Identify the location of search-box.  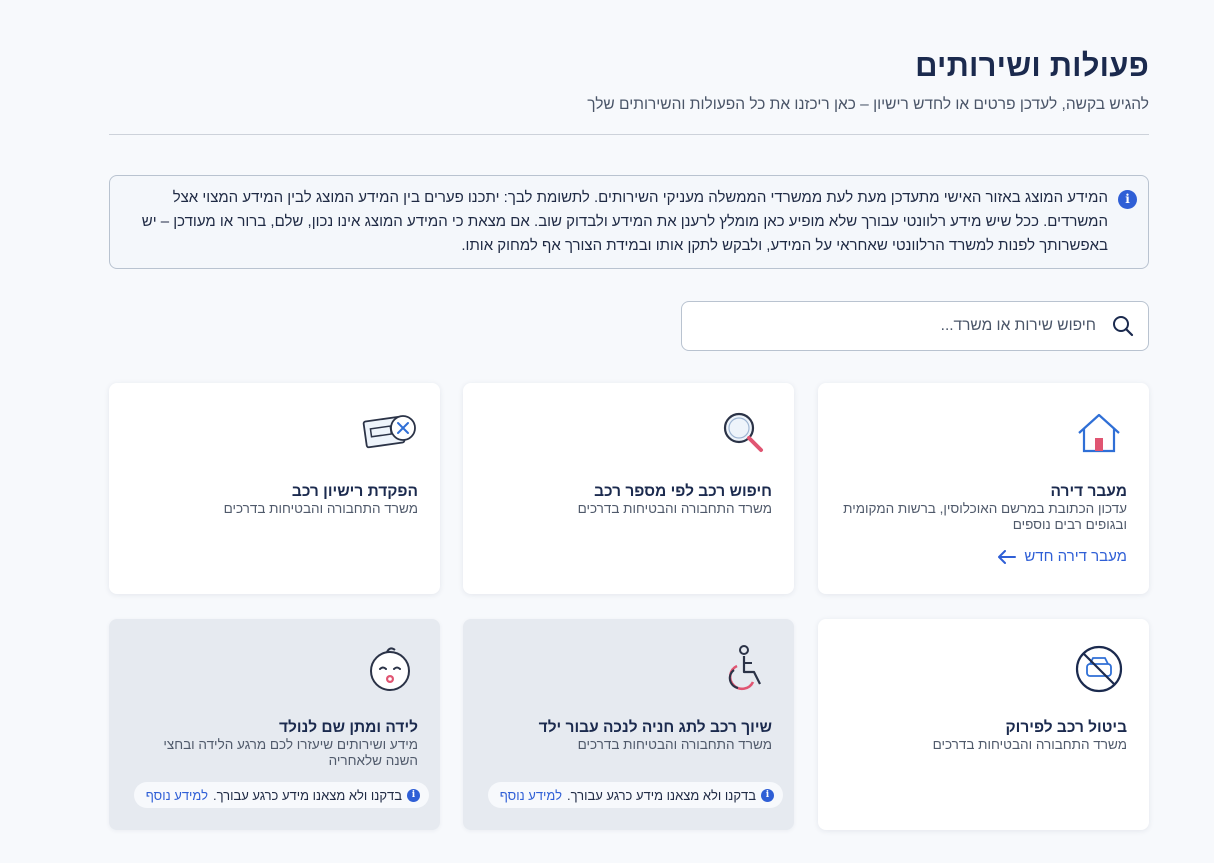
(915, 326).